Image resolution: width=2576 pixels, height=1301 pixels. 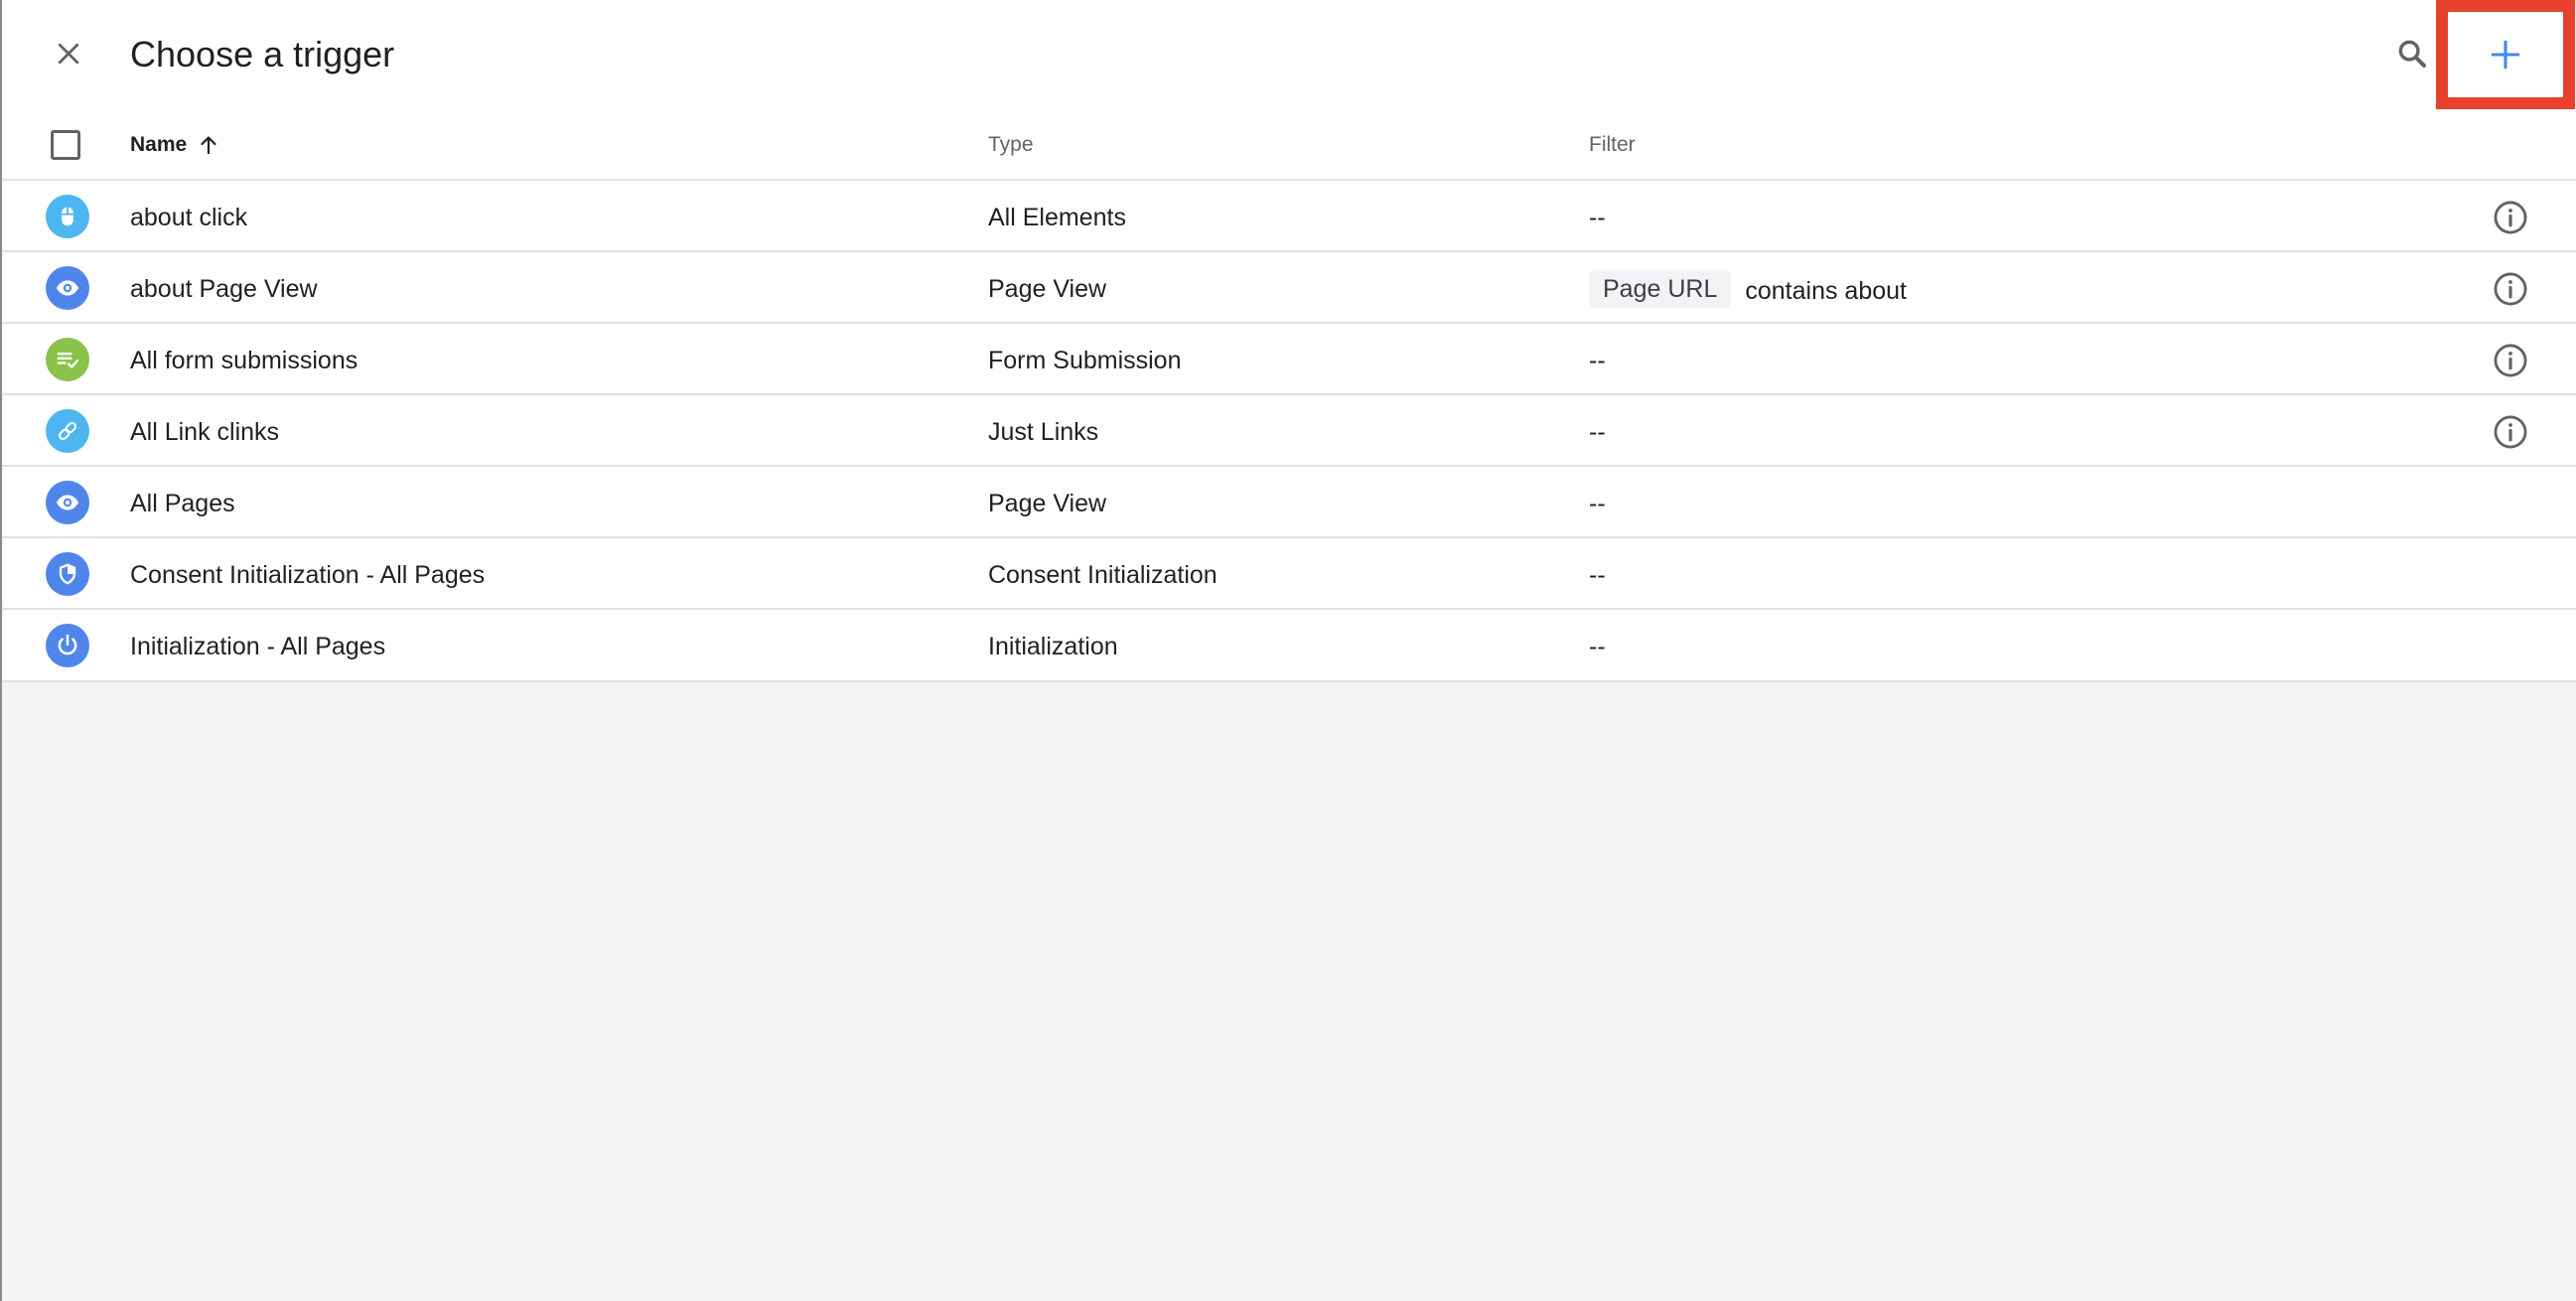 I want to click on trigger-name: All form submissions, so click(x=244, y=361).